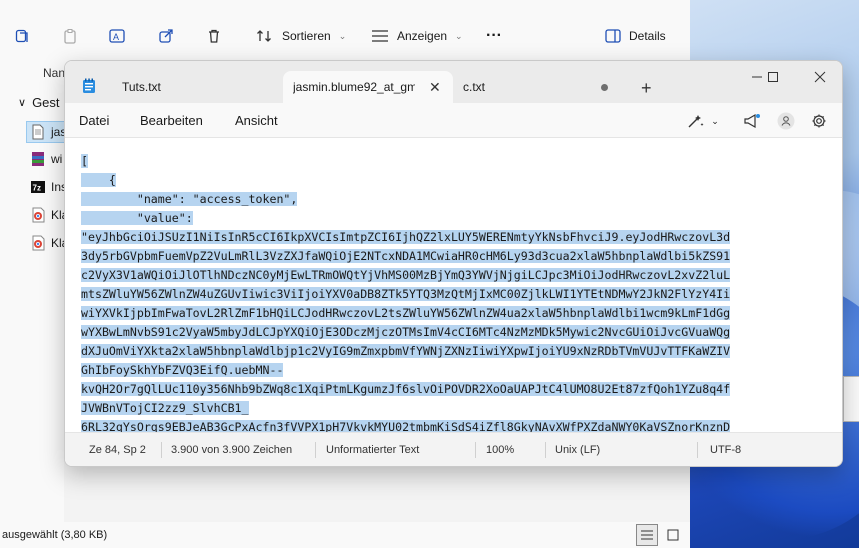  I want to click on tab-label: c.txt, so click(474, 87).